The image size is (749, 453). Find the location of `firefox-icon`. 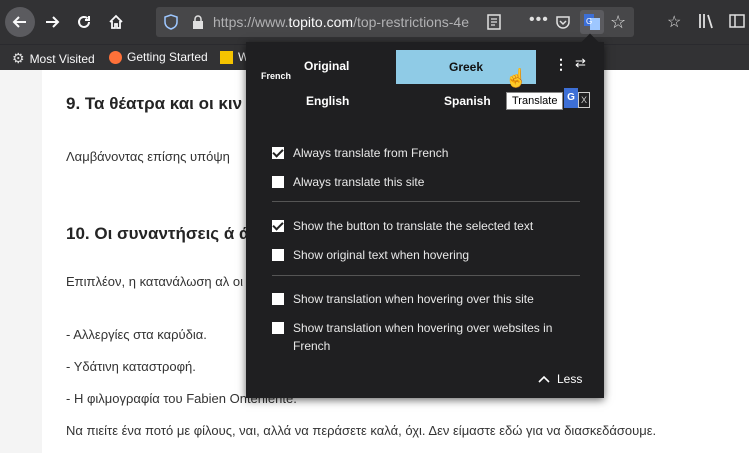

firefox-icon is located at coordinates (115, 57).